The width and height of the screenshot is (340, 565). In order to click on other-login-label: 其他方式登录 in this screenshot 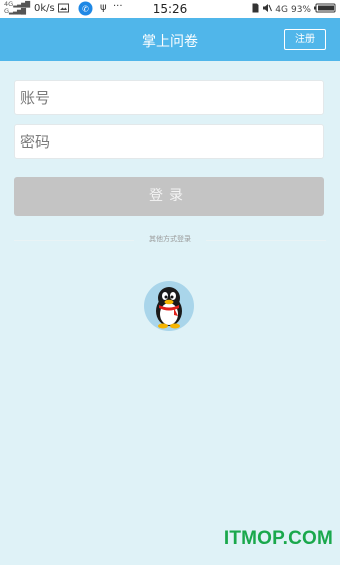, I will do `click(170, 239)`.